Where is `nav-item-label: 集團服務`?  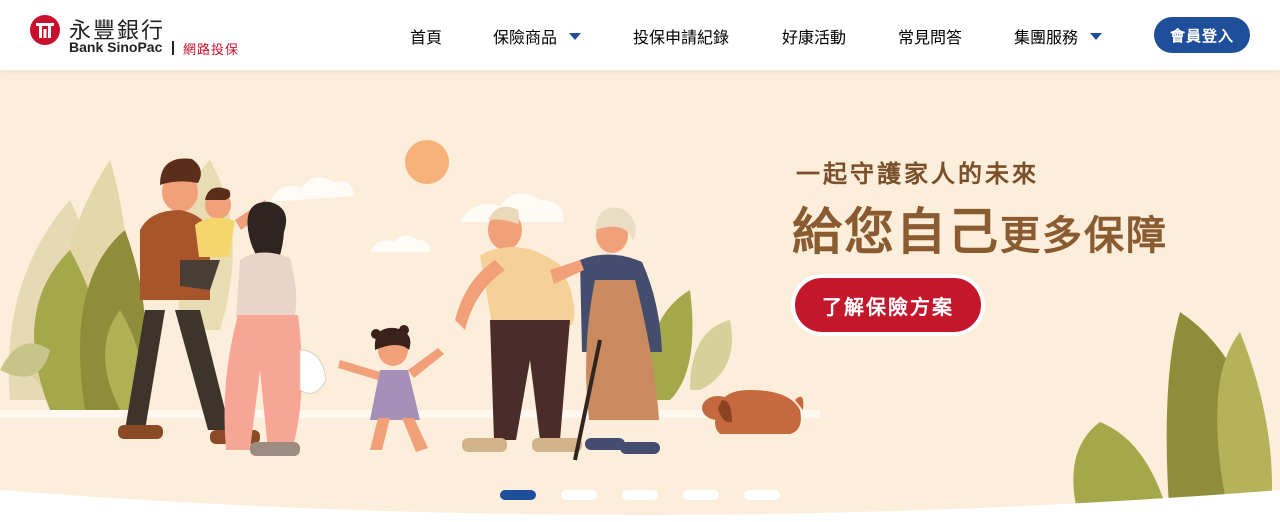
nav-item-label: 集團服務 is located at coordinates (1046, 37).